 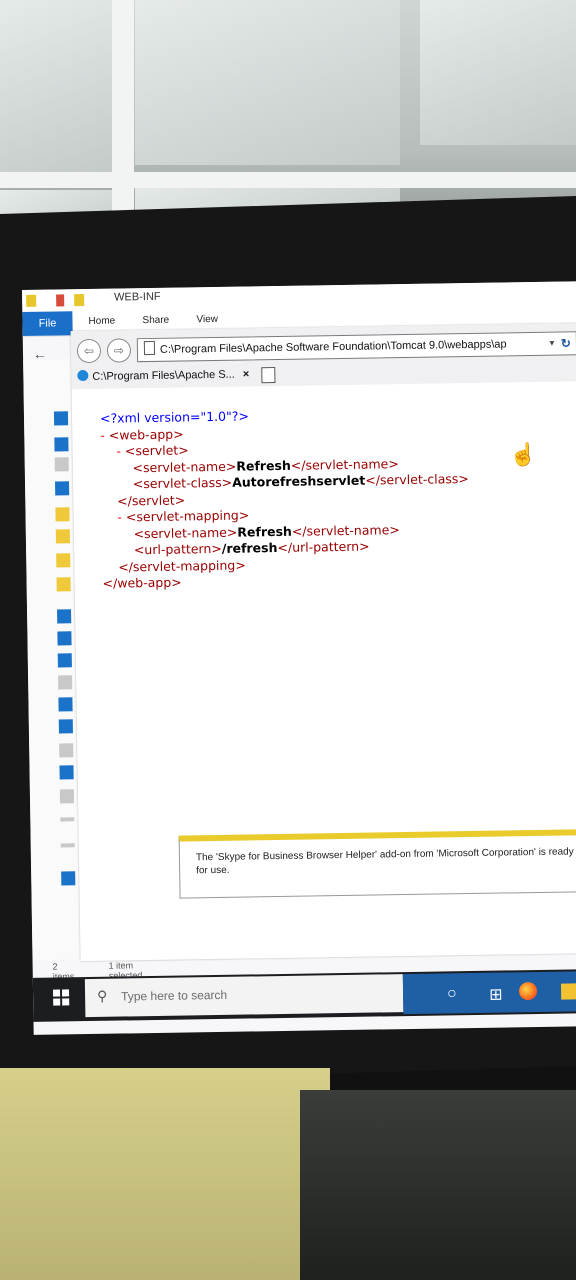 I want to click on taskbar-tray: ○ ⊞, so click(x=489, y=993).